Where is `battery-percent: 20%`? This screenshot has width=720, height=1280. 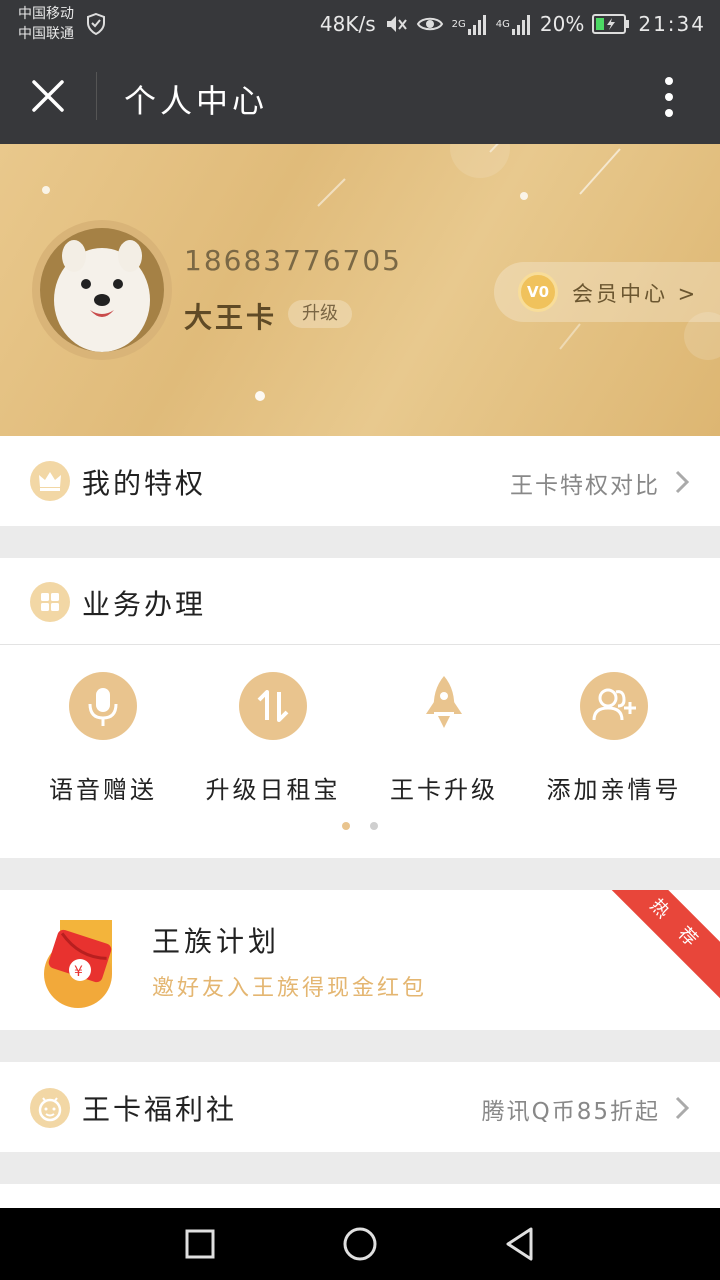
battery-percent: 20% is located at coordinates (562, 24).